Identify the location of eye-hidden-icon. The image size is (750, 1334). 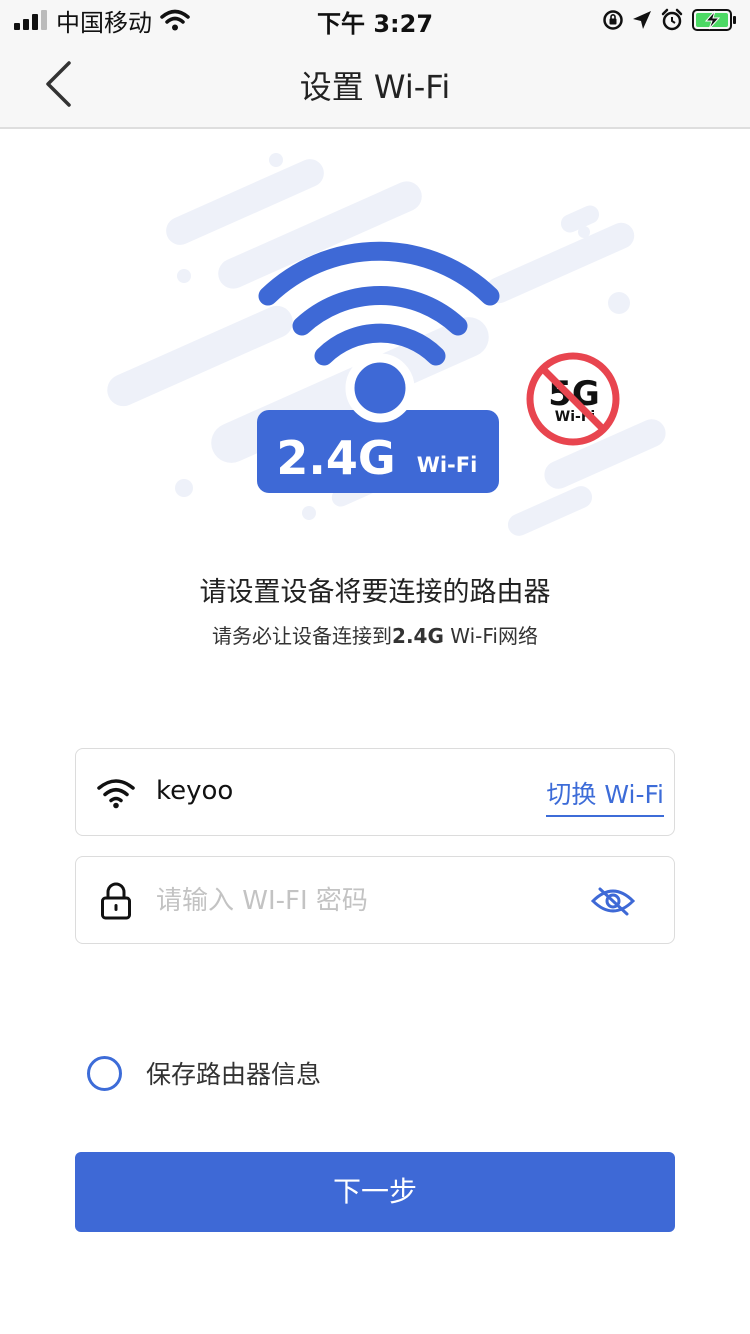
(613, 901).